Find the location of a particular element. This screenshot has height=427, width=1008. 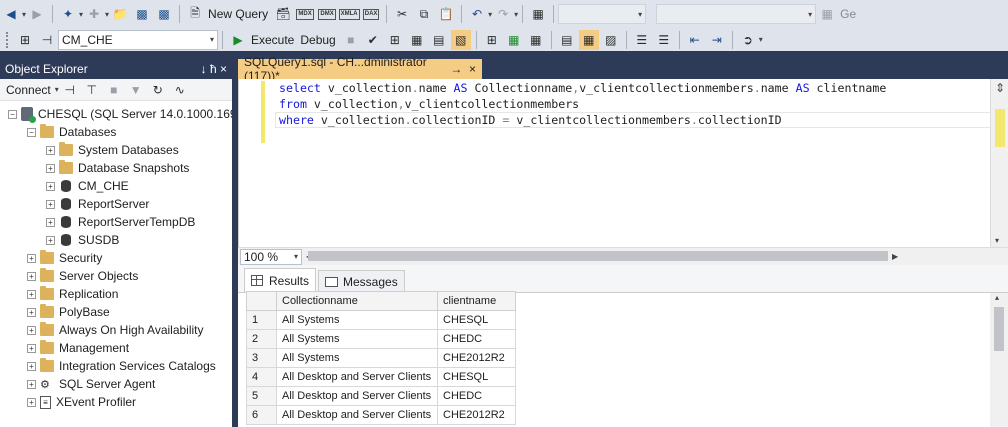

copy-icon: ⧉ is located at coordinates (424, 14).